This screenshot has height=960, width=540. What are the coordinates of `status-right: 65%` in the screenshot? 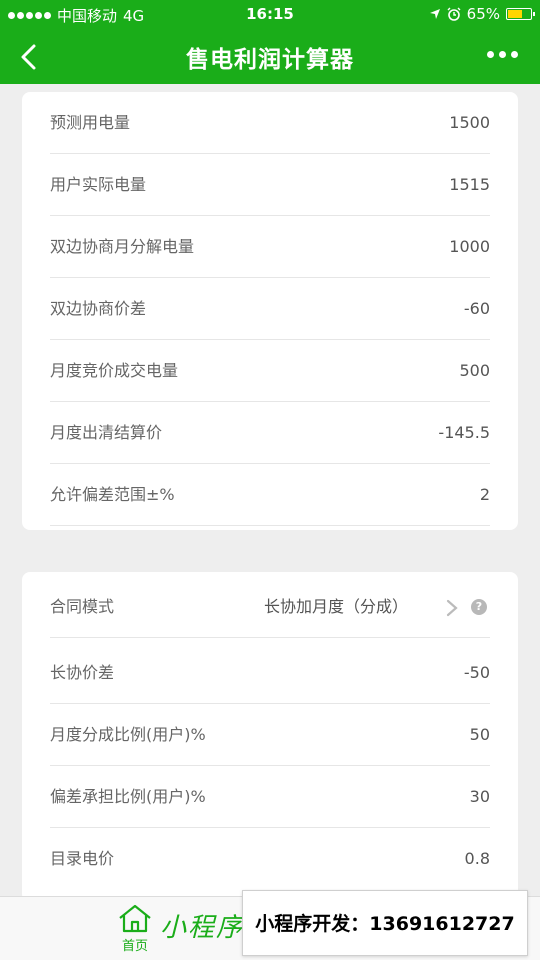 It's located at (482, 14).